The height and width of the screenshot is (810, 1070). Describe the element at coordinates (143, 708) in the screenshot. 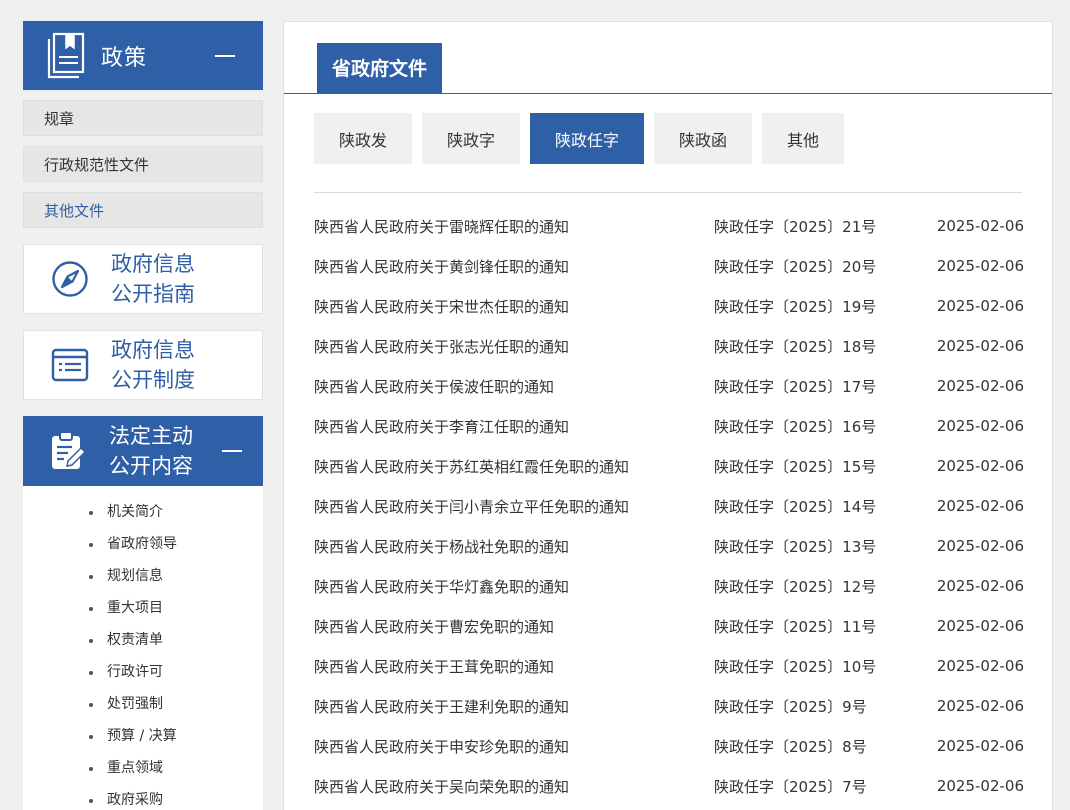

I see `law-list-item: 处罚强制` at that location.